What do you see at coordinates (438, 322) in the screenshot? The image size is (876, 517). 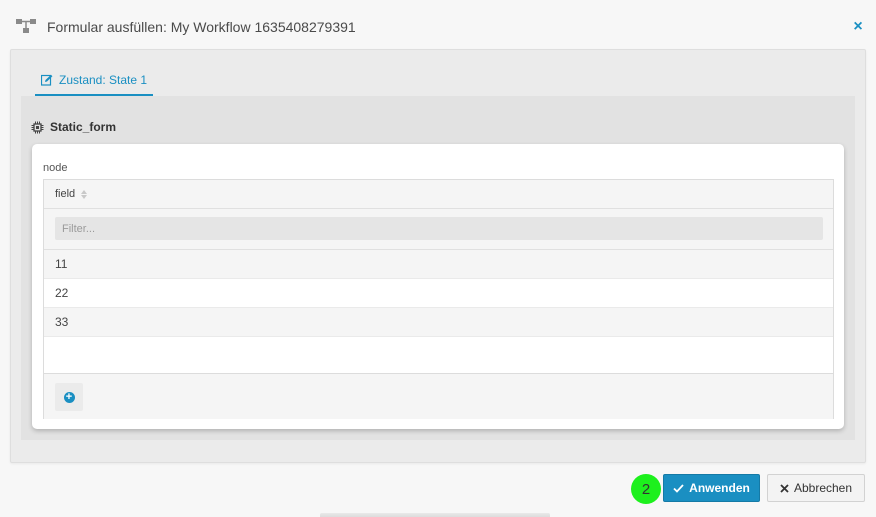 I see `table-row: 33` at bounding box center [438, 322].